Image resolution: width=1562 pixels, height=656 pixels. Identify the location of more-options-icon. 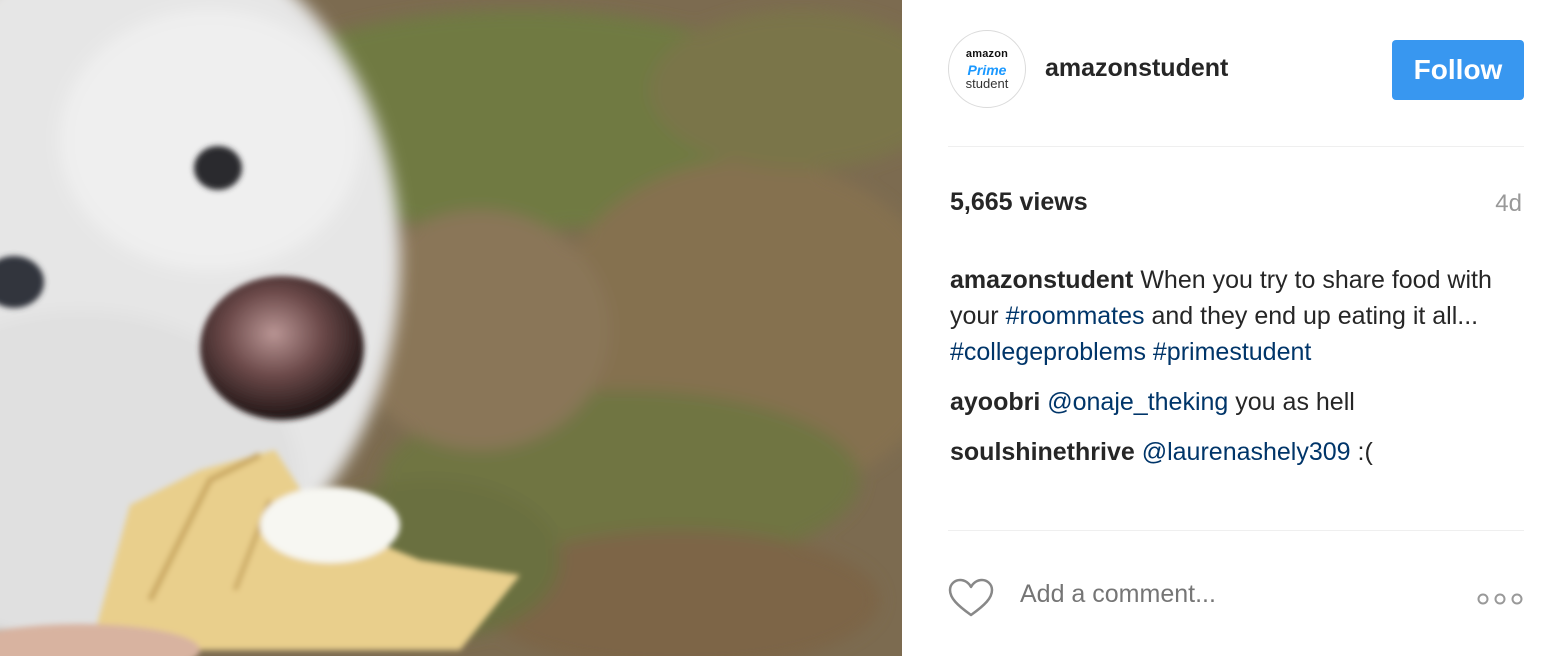
(1500, 599).